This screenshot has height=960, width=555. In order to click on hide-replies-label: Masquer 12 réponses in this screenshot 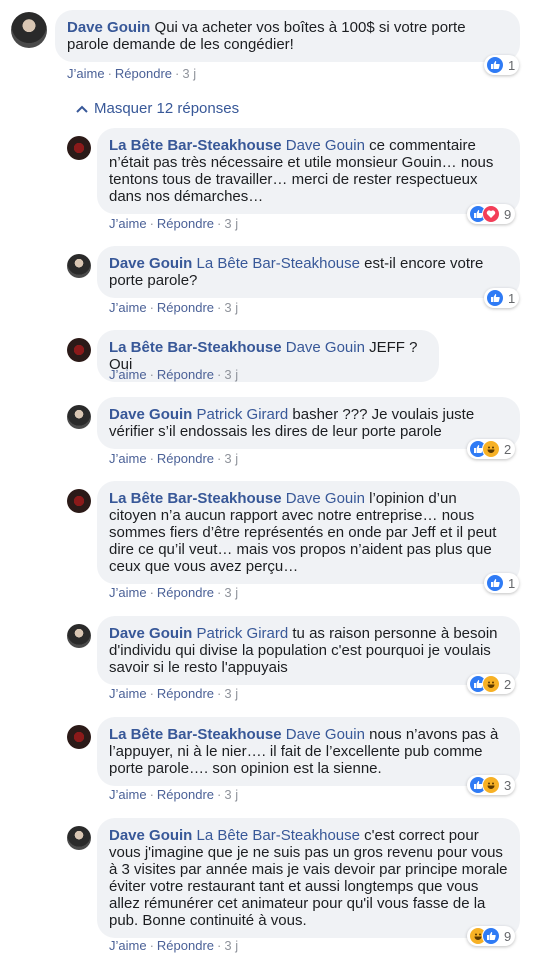, I will do `click(167, 108)`.